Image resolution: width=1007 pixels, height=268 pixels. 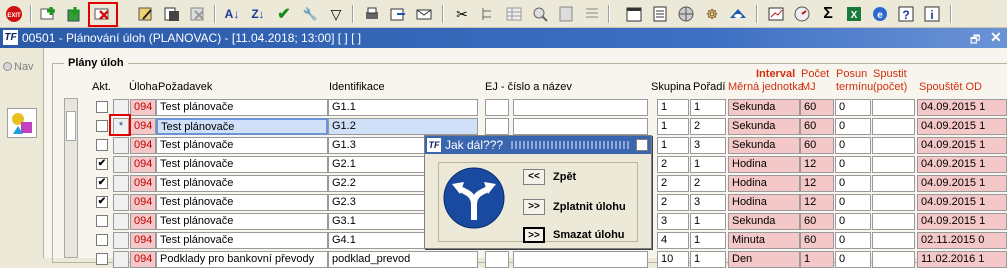 I want to click on cut-icon, so click(x=198, y=14).